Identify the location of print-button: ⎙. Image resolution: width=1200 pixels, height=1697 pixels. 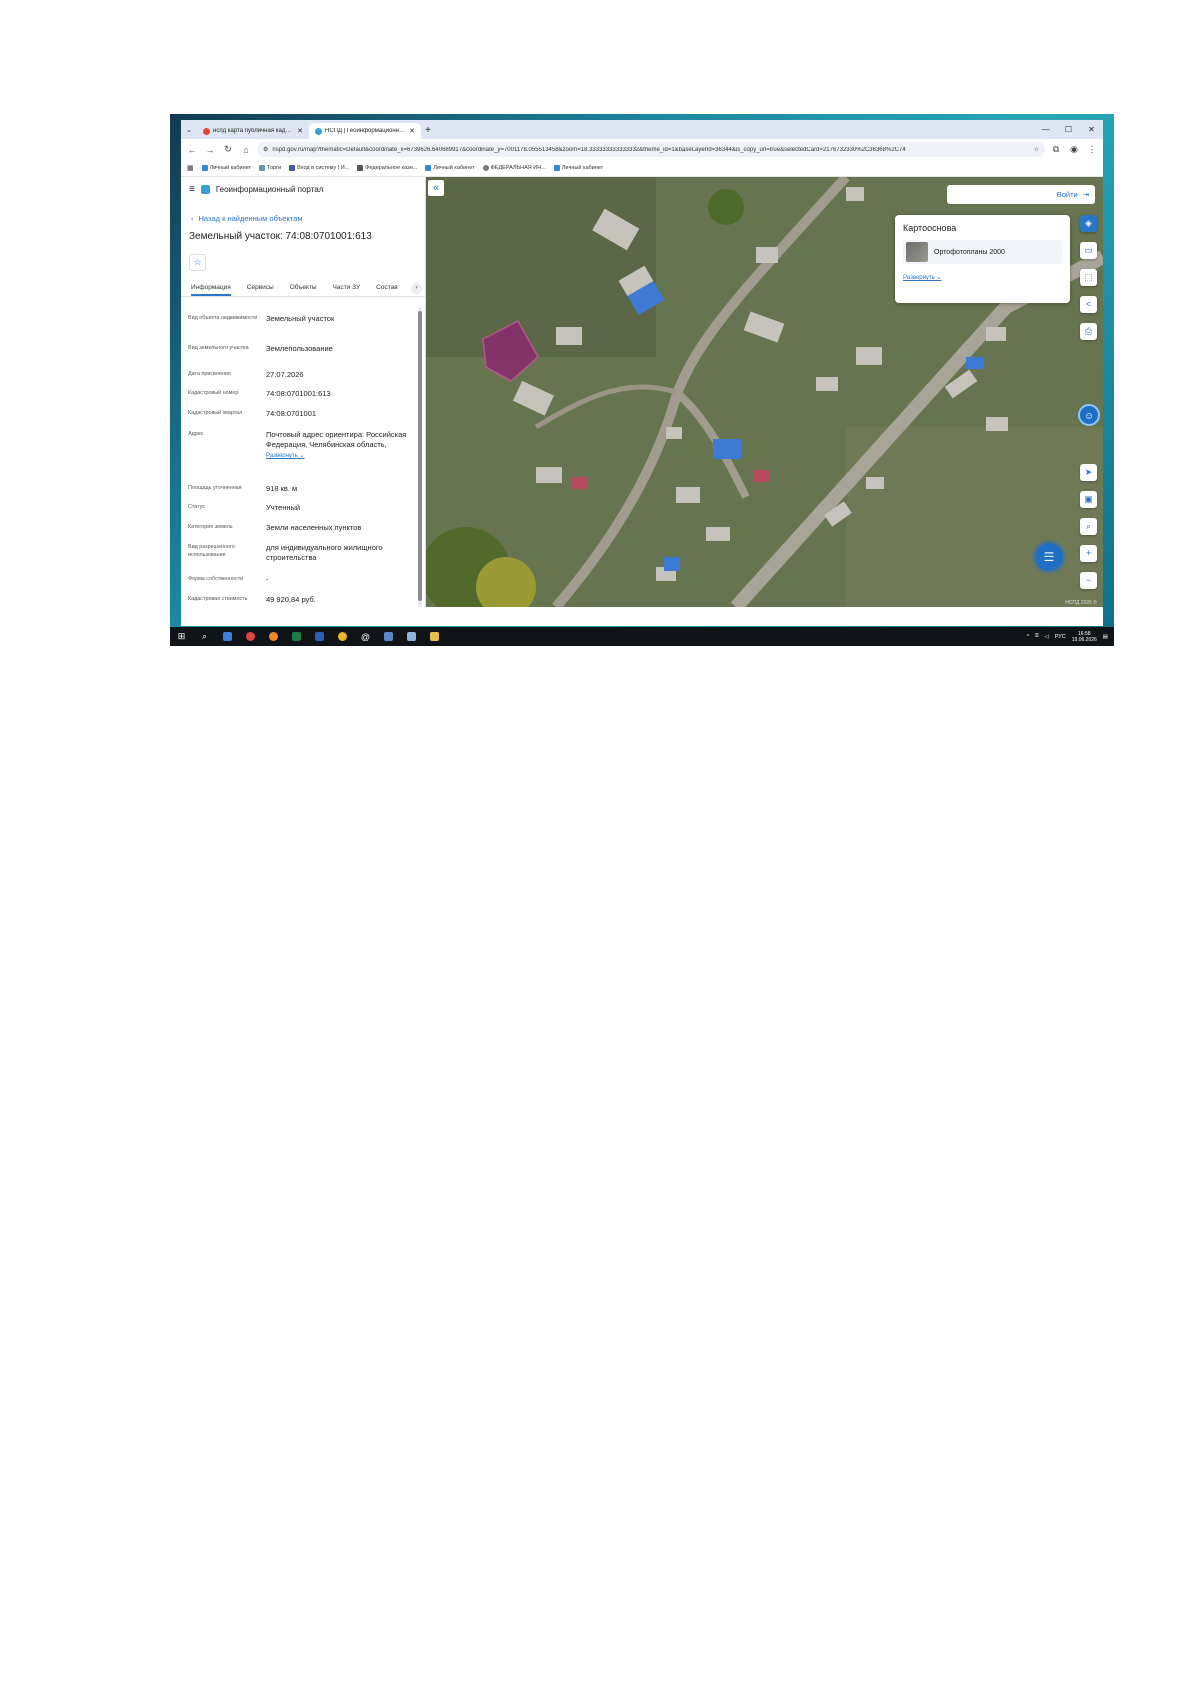
(1088, 331).